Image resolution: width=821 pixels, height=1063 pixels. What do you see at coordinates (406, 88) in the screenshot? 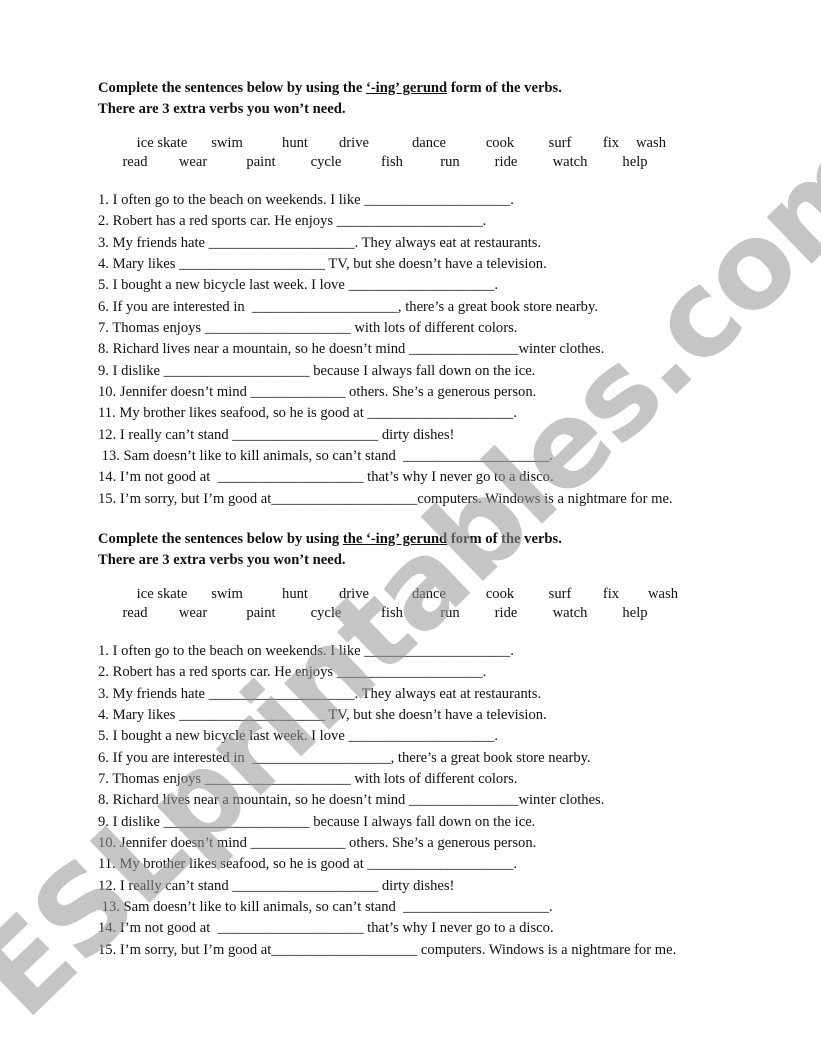
I see `instructions-underlined-term: ‘-ing’ gerund` at bounding box center [406, 88].